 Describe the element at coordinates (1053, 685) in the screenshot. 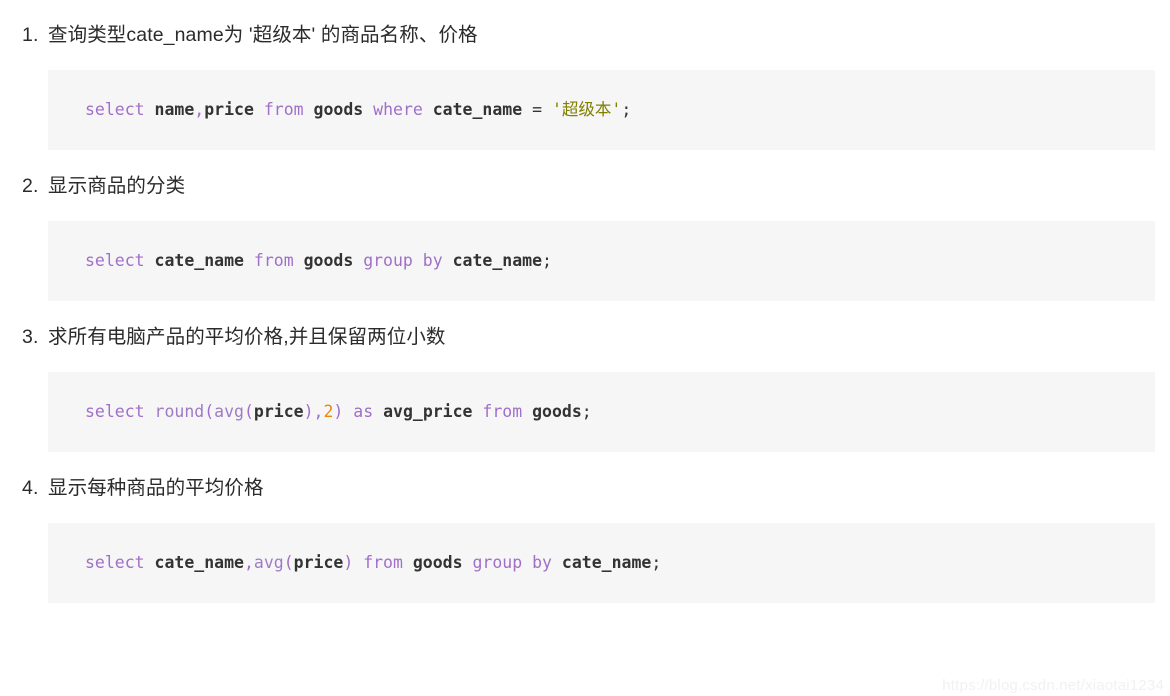

I see `csdn-watermark: https://blog.csdn.net/xiaotai1234` at that location.